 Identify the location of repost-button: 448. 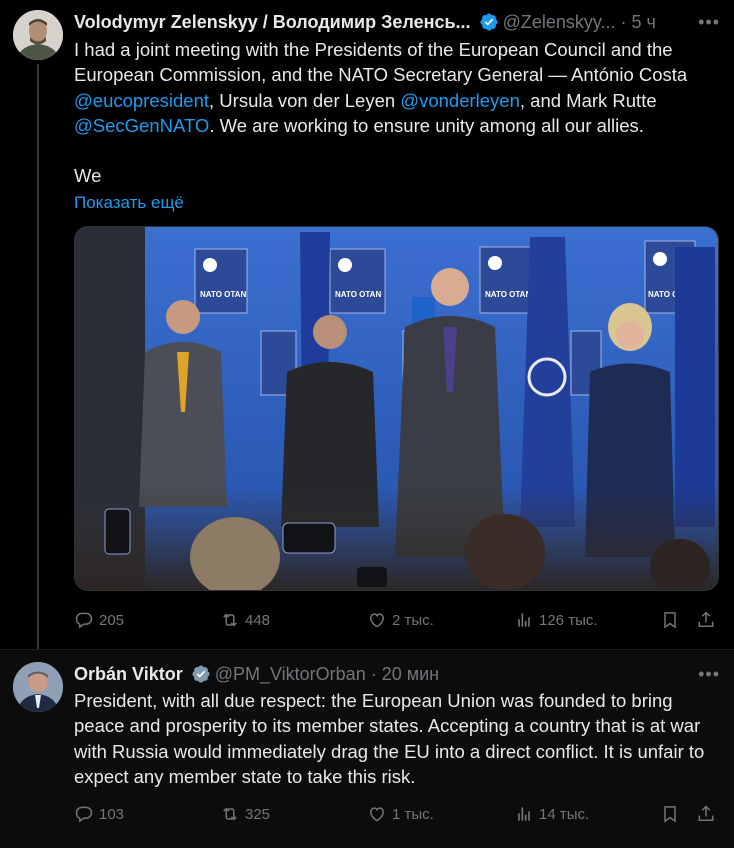
(245, 620).